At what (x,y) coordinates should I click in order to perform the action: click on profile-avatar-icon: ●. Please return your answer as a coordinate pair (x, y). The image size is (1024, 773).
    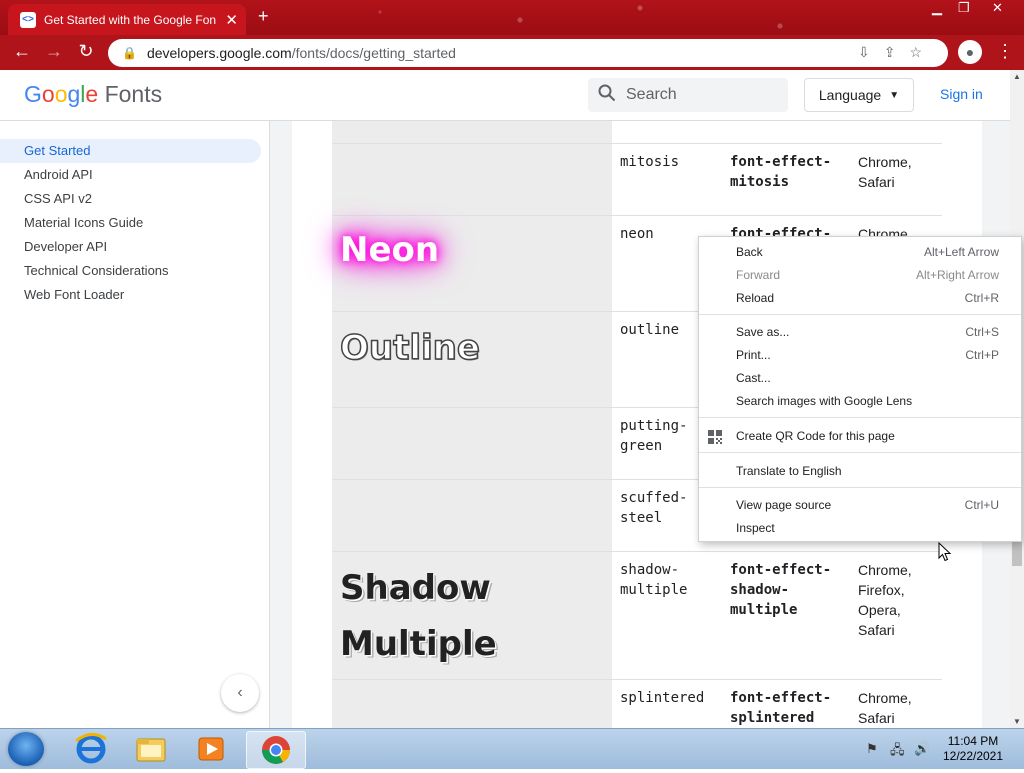
    Looking at the image, I should click on (970, 52).